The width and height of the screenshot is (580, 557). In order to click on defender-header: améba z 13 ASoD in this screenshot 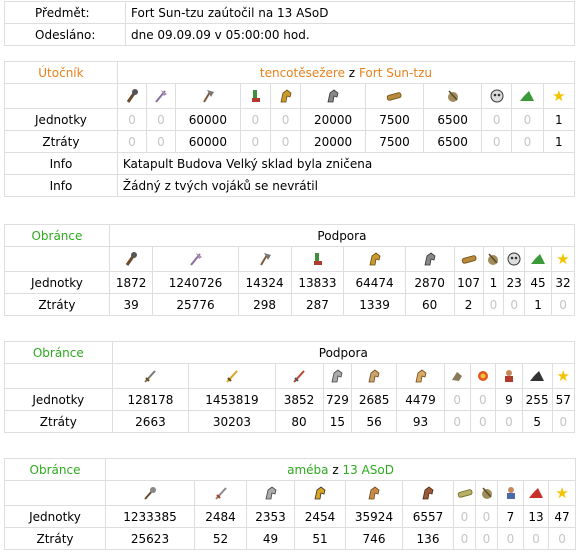, I will do `click(340, 469)`.